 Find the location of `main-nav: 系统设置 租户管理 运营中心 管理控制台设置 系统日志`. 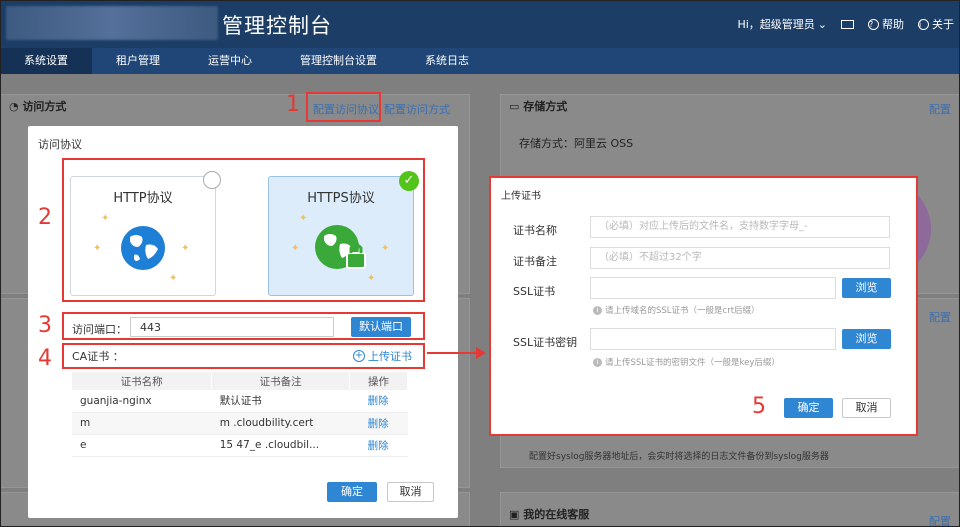

main-nav: 系统设置 租户管理 运营中心 管理控制台设置 系统日志 is located at coordinates (480, 61).